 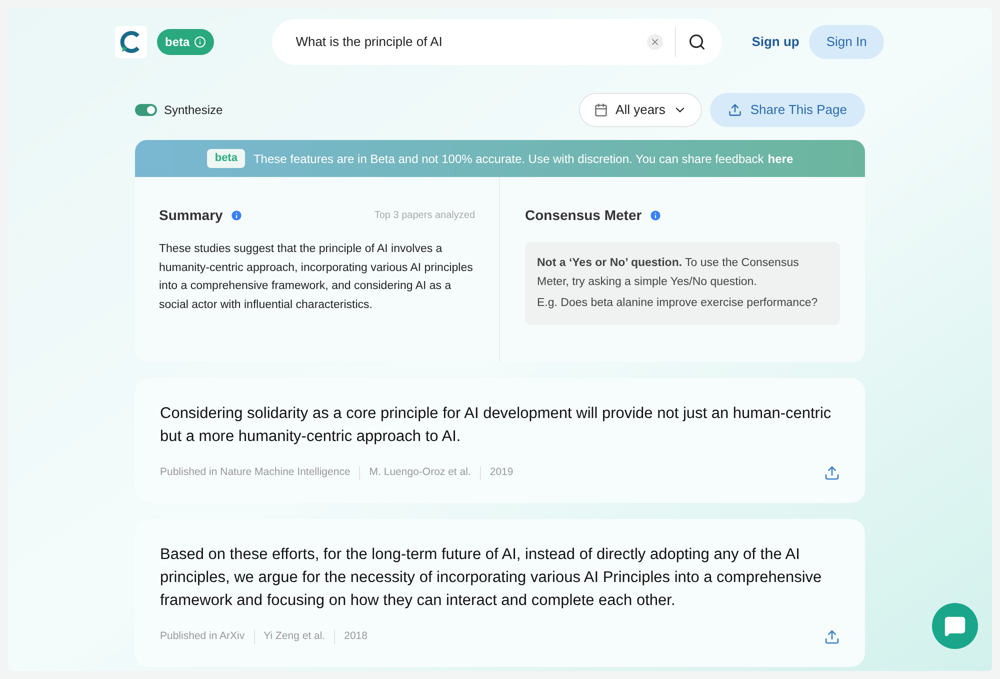 What do you see at coordinates (502, 472) in the screenshot?
I see `year-text: 2019` at bounding box center [502, 472].